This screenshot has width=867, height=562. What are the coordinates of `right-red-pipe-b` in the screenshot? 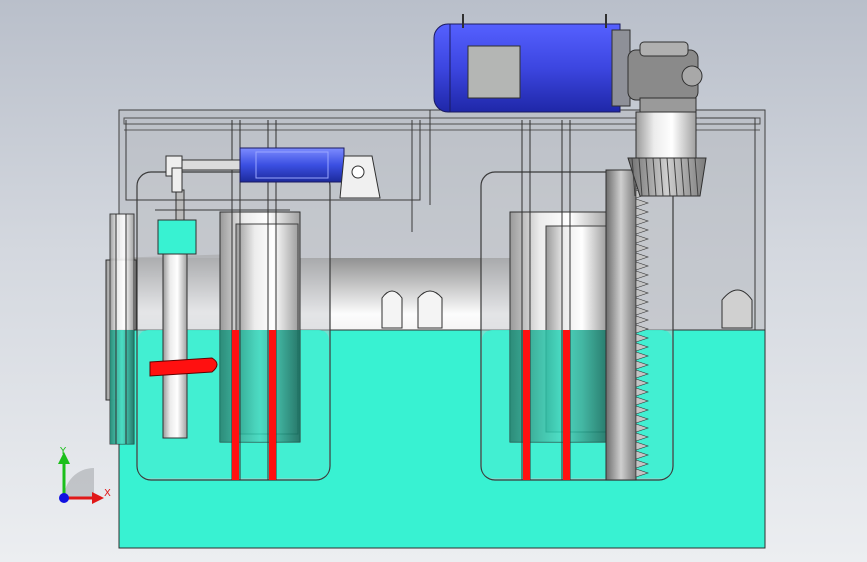 It's located at (566, 405).